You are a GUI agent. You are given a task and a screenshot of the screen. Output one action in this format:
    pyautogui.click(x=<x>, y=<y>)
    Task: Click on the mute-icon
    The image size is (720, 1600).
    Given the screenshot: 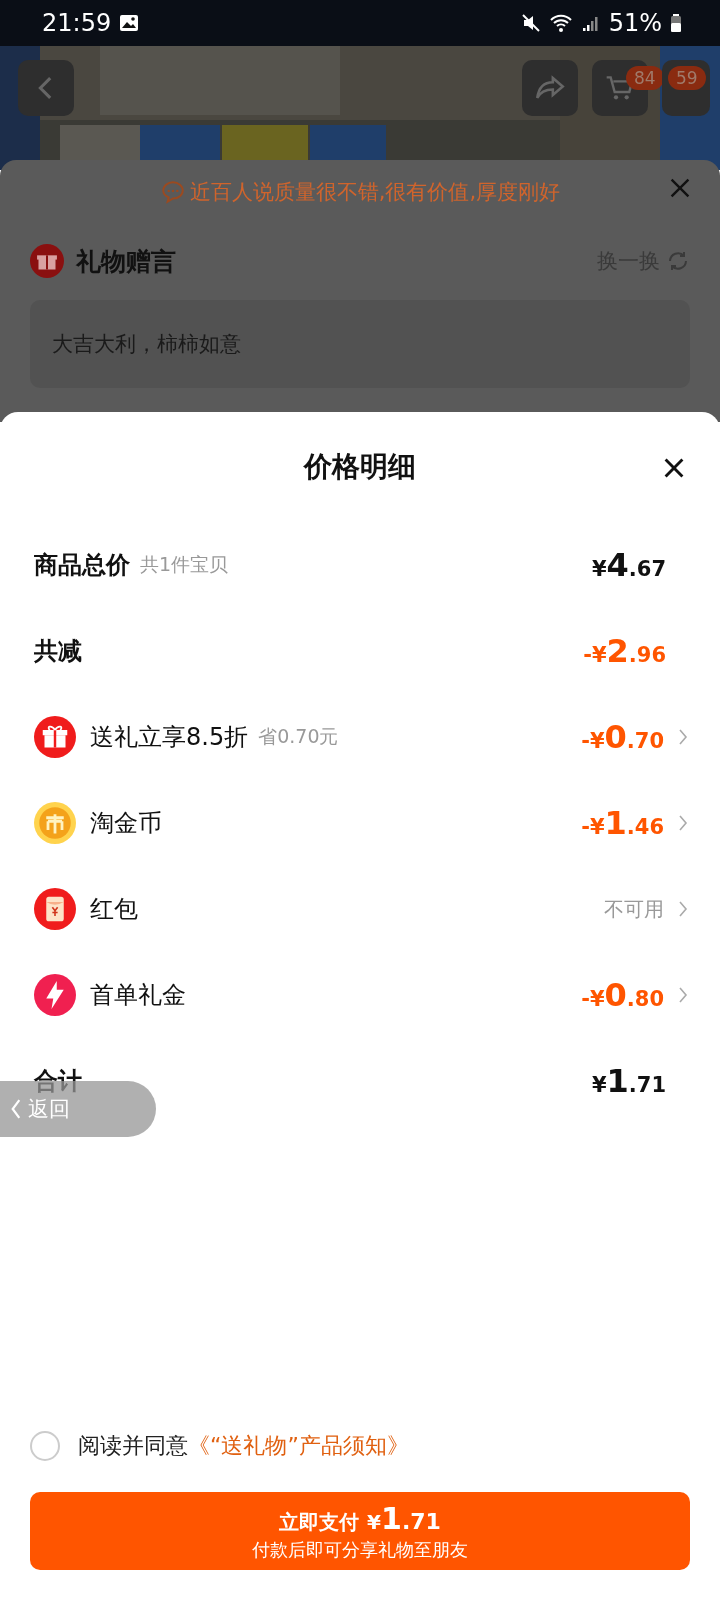 What is the action you would take?
    pyautogui.click(x=530, y=23)
    